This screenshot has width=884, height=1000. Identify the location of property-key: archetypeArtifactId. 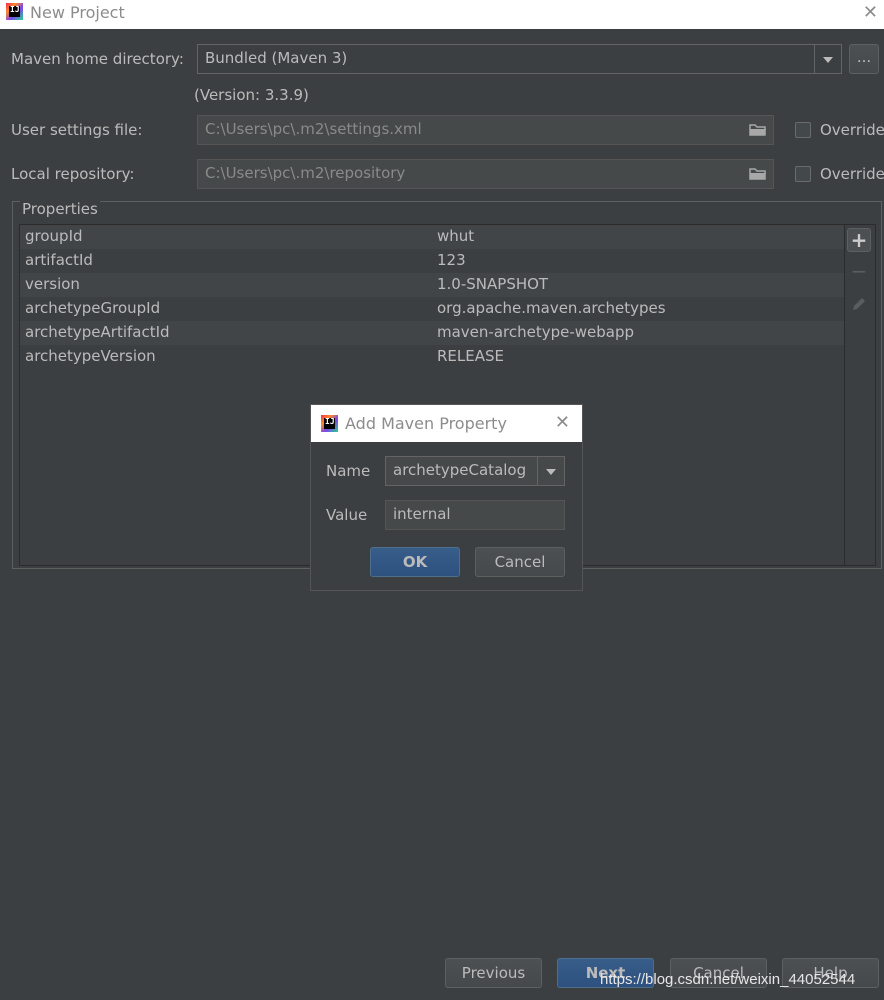
(97, 332).